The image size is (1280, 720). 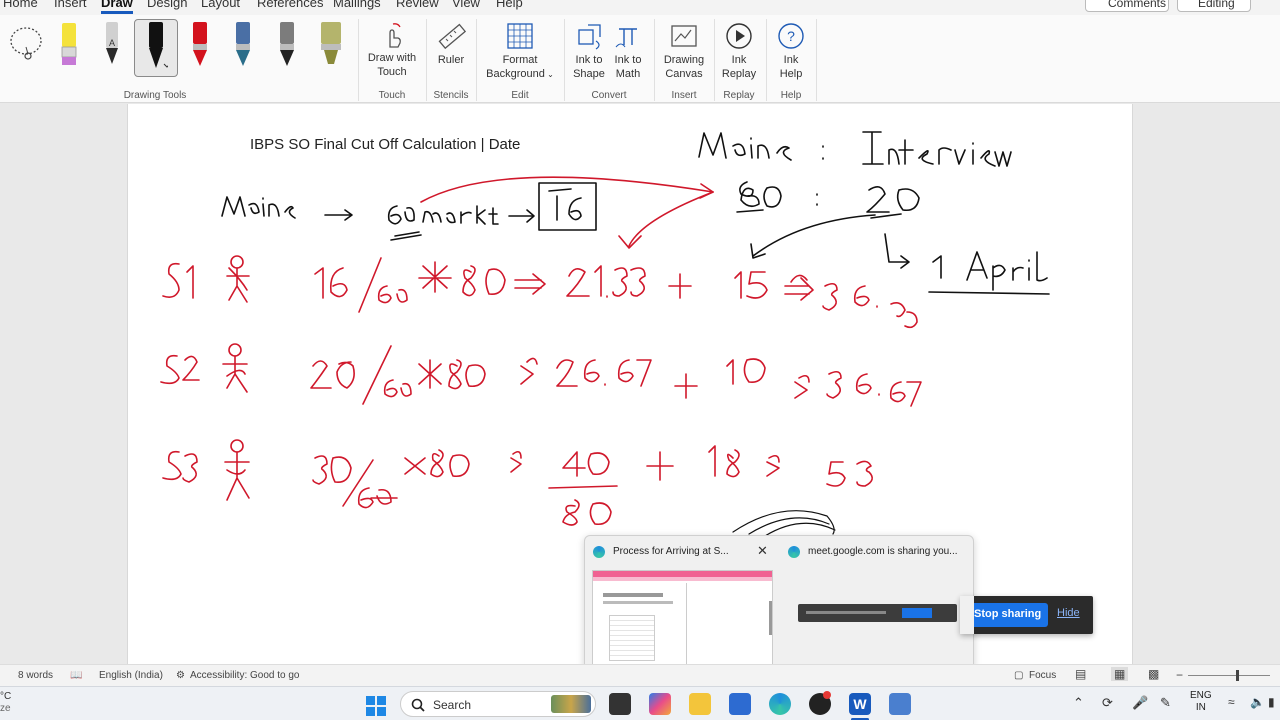 What do you see at coordinates (684, 60) in the screenshot?
I see `drawing-canvas-line1: Drawing` at bounding box center [684, 60].